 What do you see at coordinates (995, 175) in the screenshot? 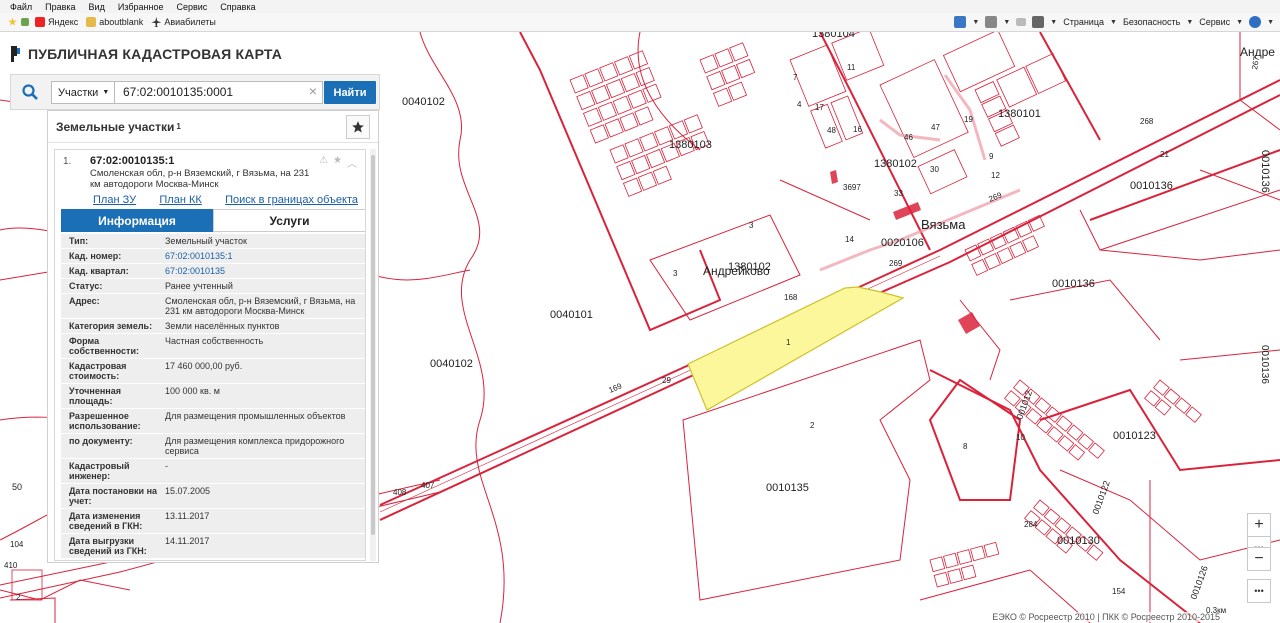
I see `parcel-12: 12` at bounding box center [995, 175].